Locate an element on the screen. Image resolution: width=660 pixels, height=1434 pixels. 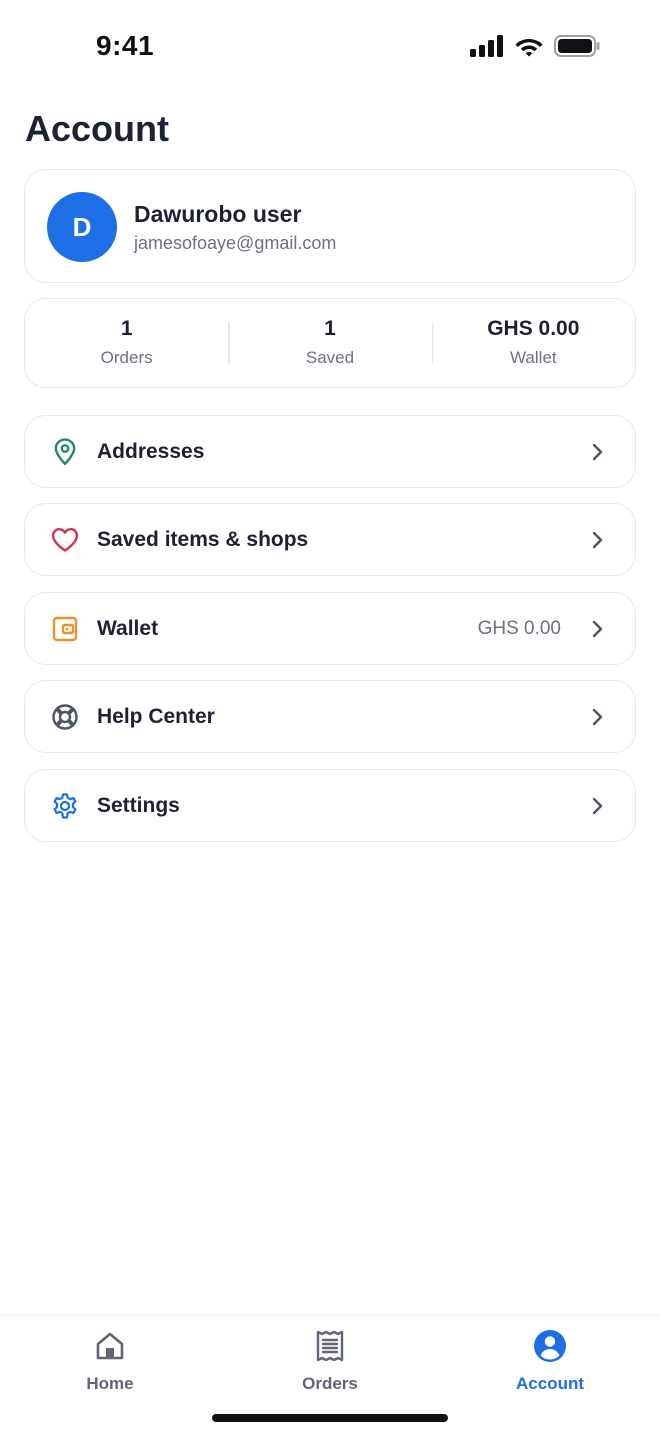
home-indicator is located at coordinates (330, 1418).